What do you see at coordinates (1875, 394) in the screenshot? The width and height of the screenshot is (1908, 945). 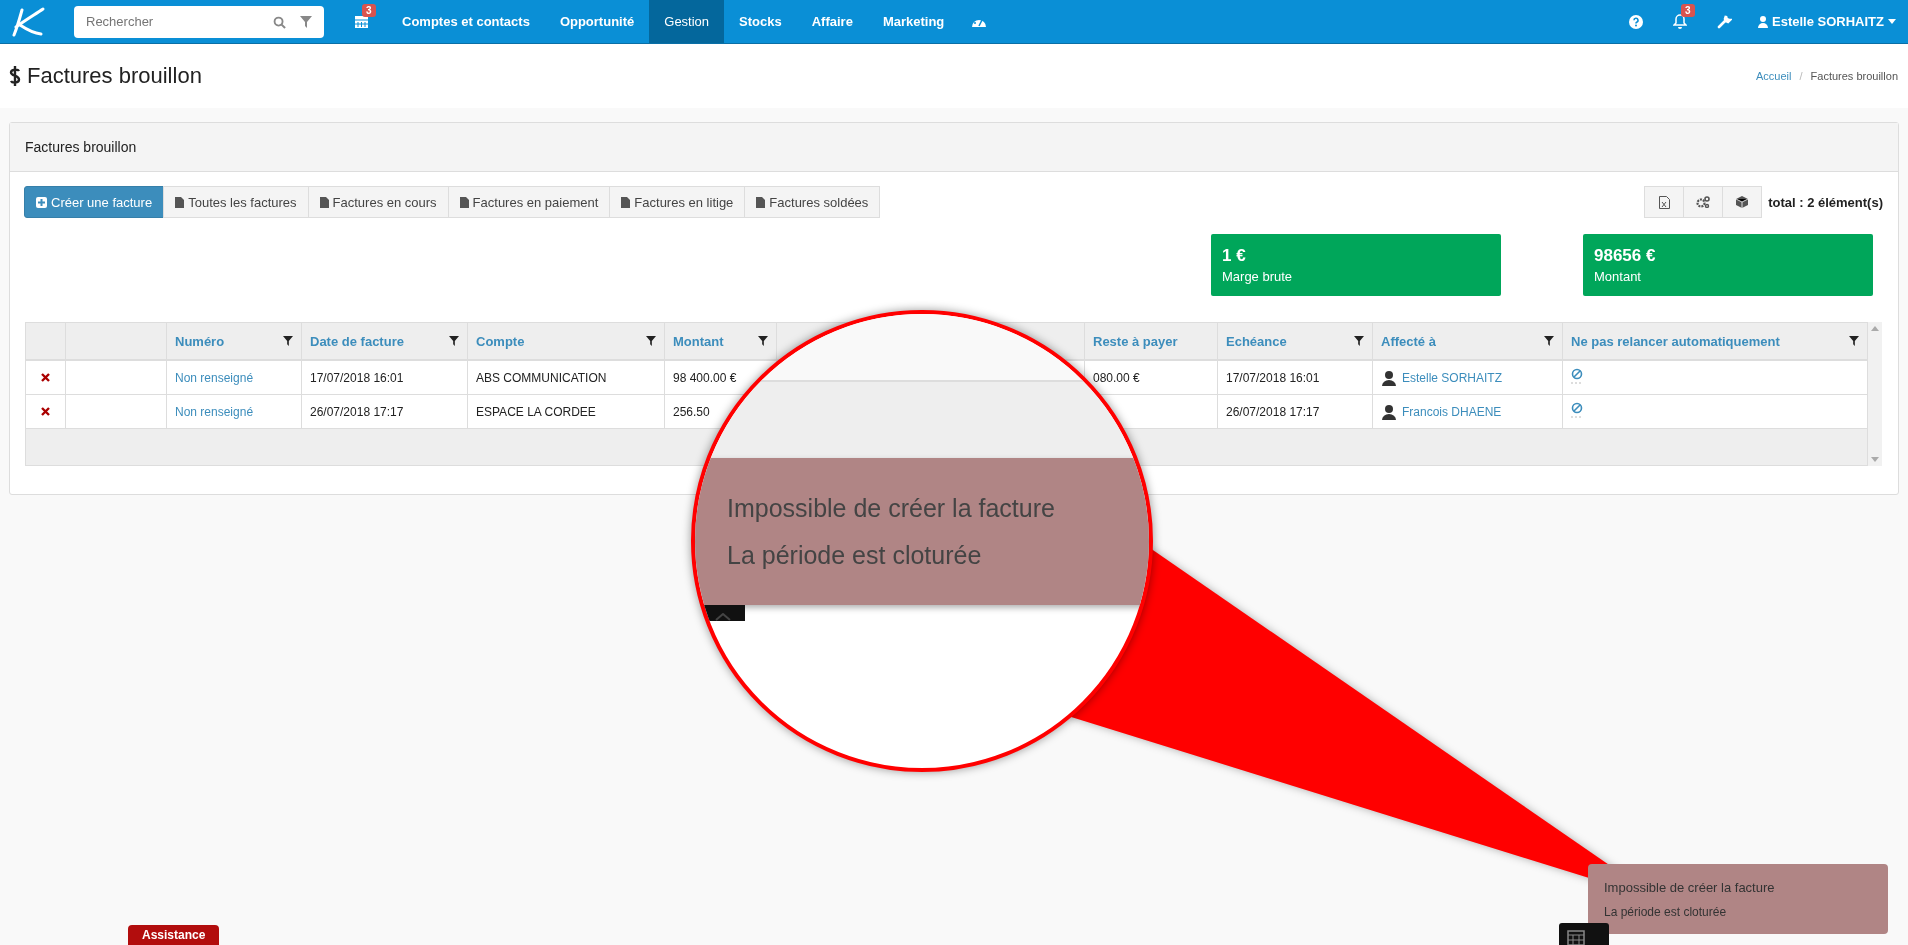 I see `scrollbar` at bounding box center [1875, 394].